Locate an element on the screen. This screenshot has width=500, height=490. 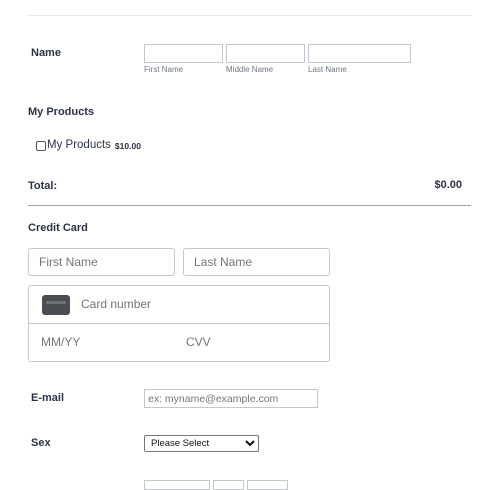
middle-name-sublabel: Middle Name is located at coordinates (250, 69).